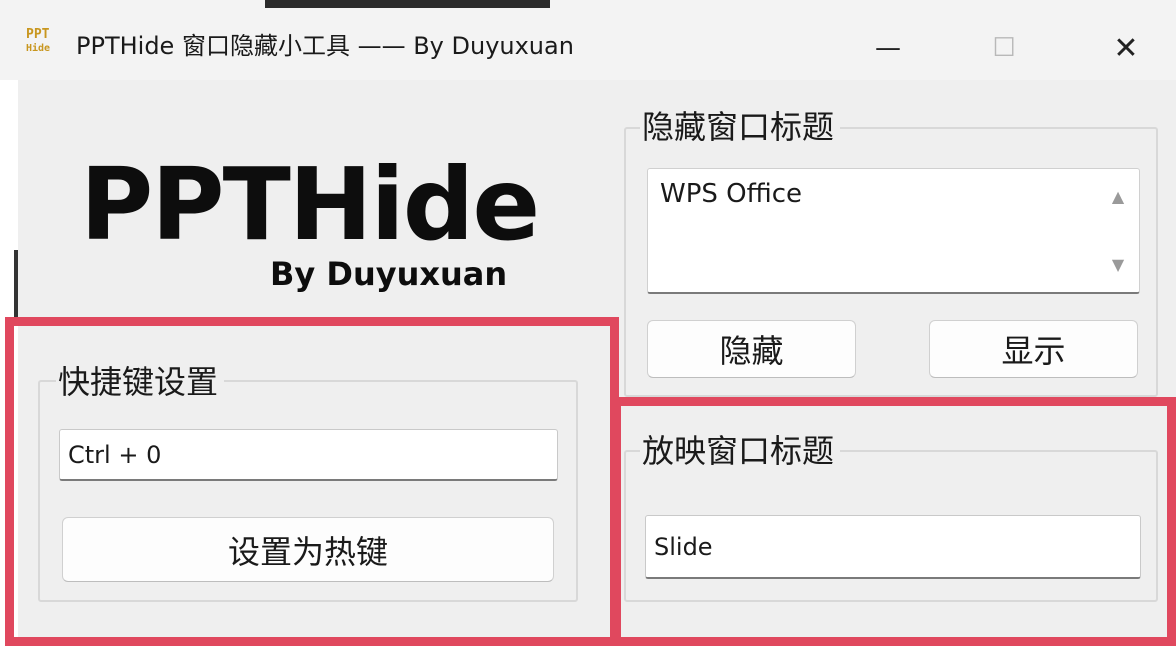 This screenshot has height=646, width=1176. Describe the element at coordinates (38, 34) in the screenshot. I see `app-icon-top-text: PPT` at that location.